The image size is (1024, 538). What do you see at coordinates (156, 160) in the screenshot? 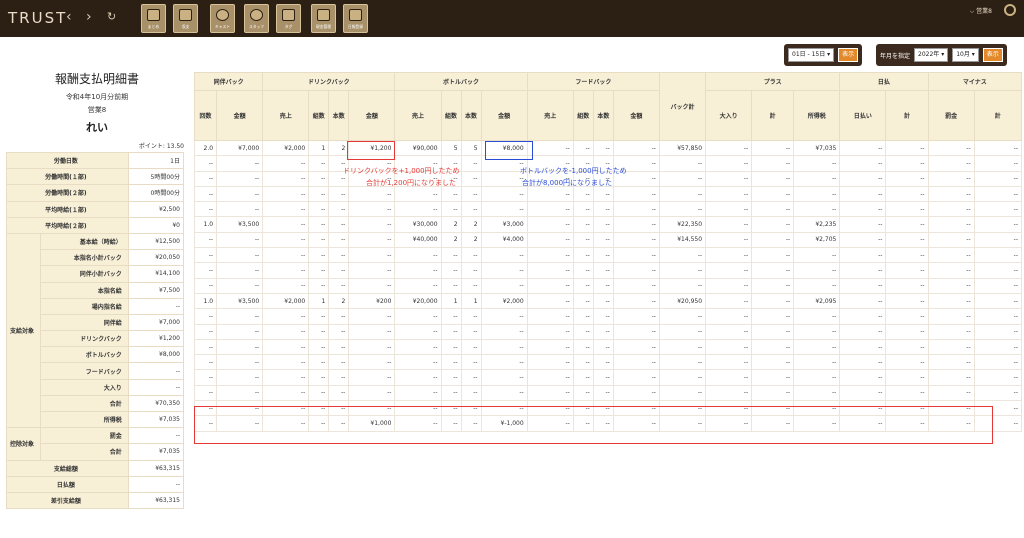
I see `summary-value: 1日` at bounding box center [156, 160].